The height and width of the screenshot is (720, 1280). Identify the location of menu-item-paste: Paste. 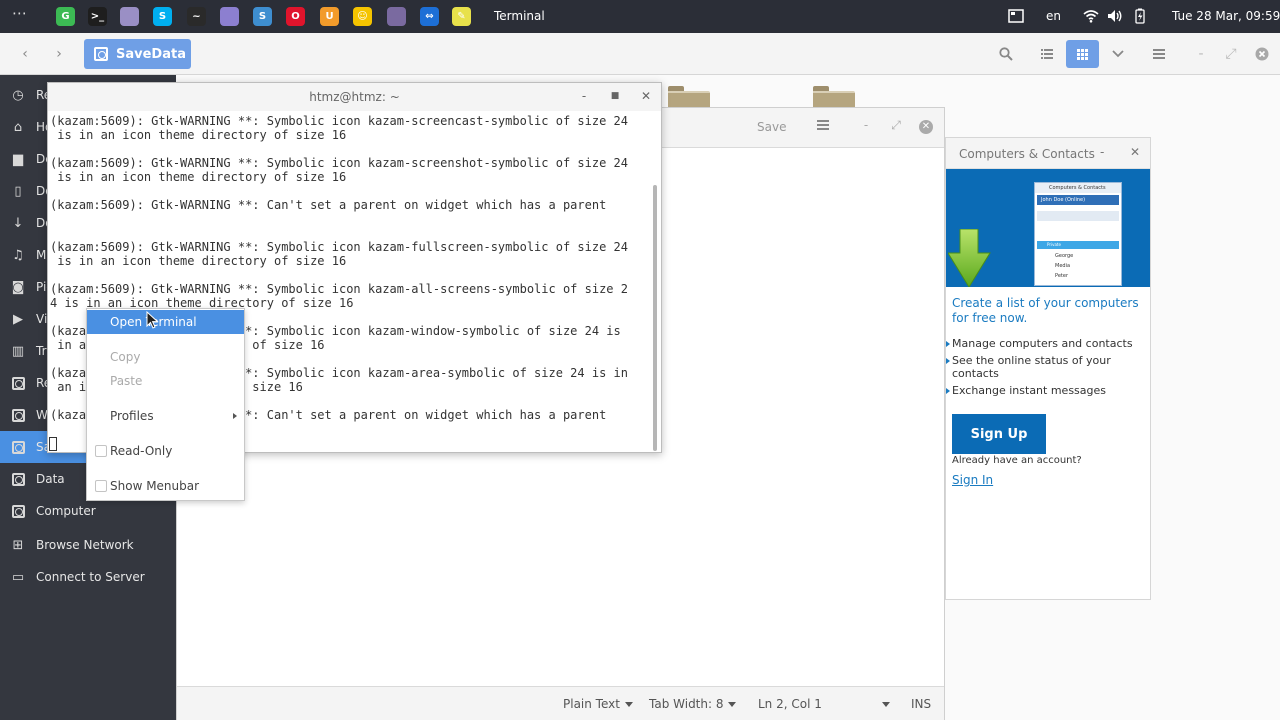
(165, 381).